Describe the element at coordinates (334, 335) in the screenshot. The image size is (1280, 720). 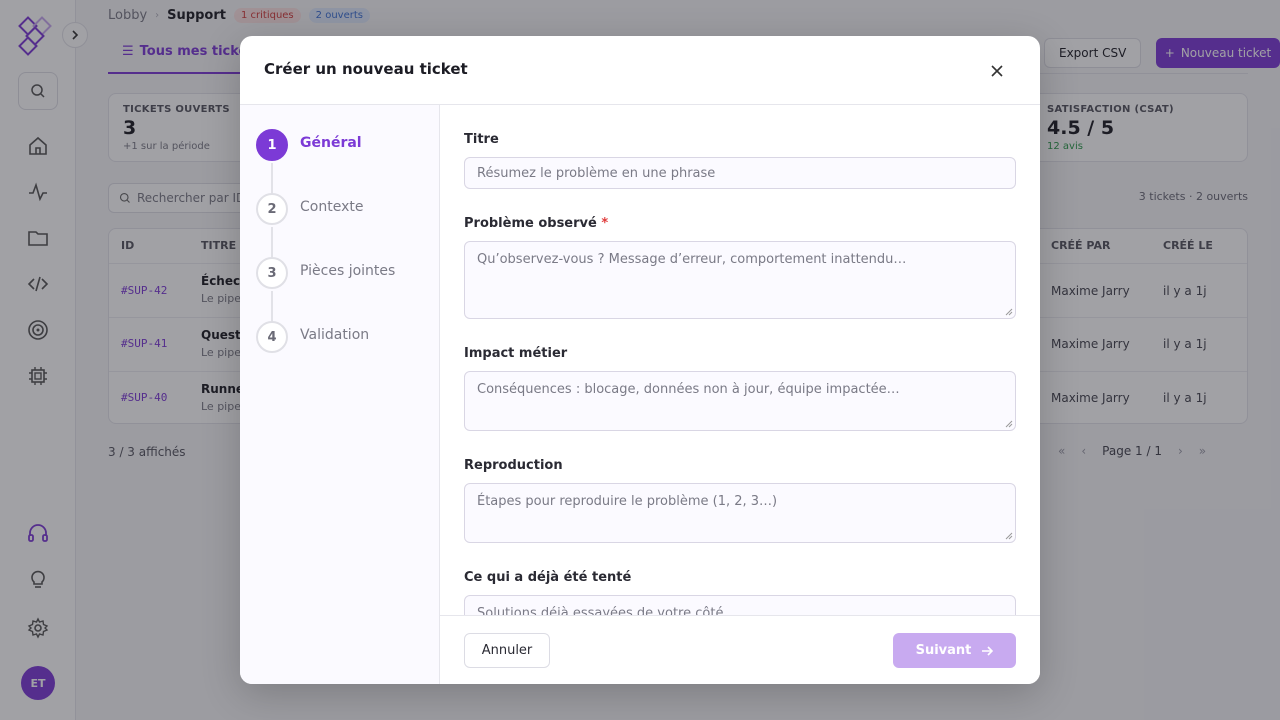
I see `step-4-label: Validation` at that location.